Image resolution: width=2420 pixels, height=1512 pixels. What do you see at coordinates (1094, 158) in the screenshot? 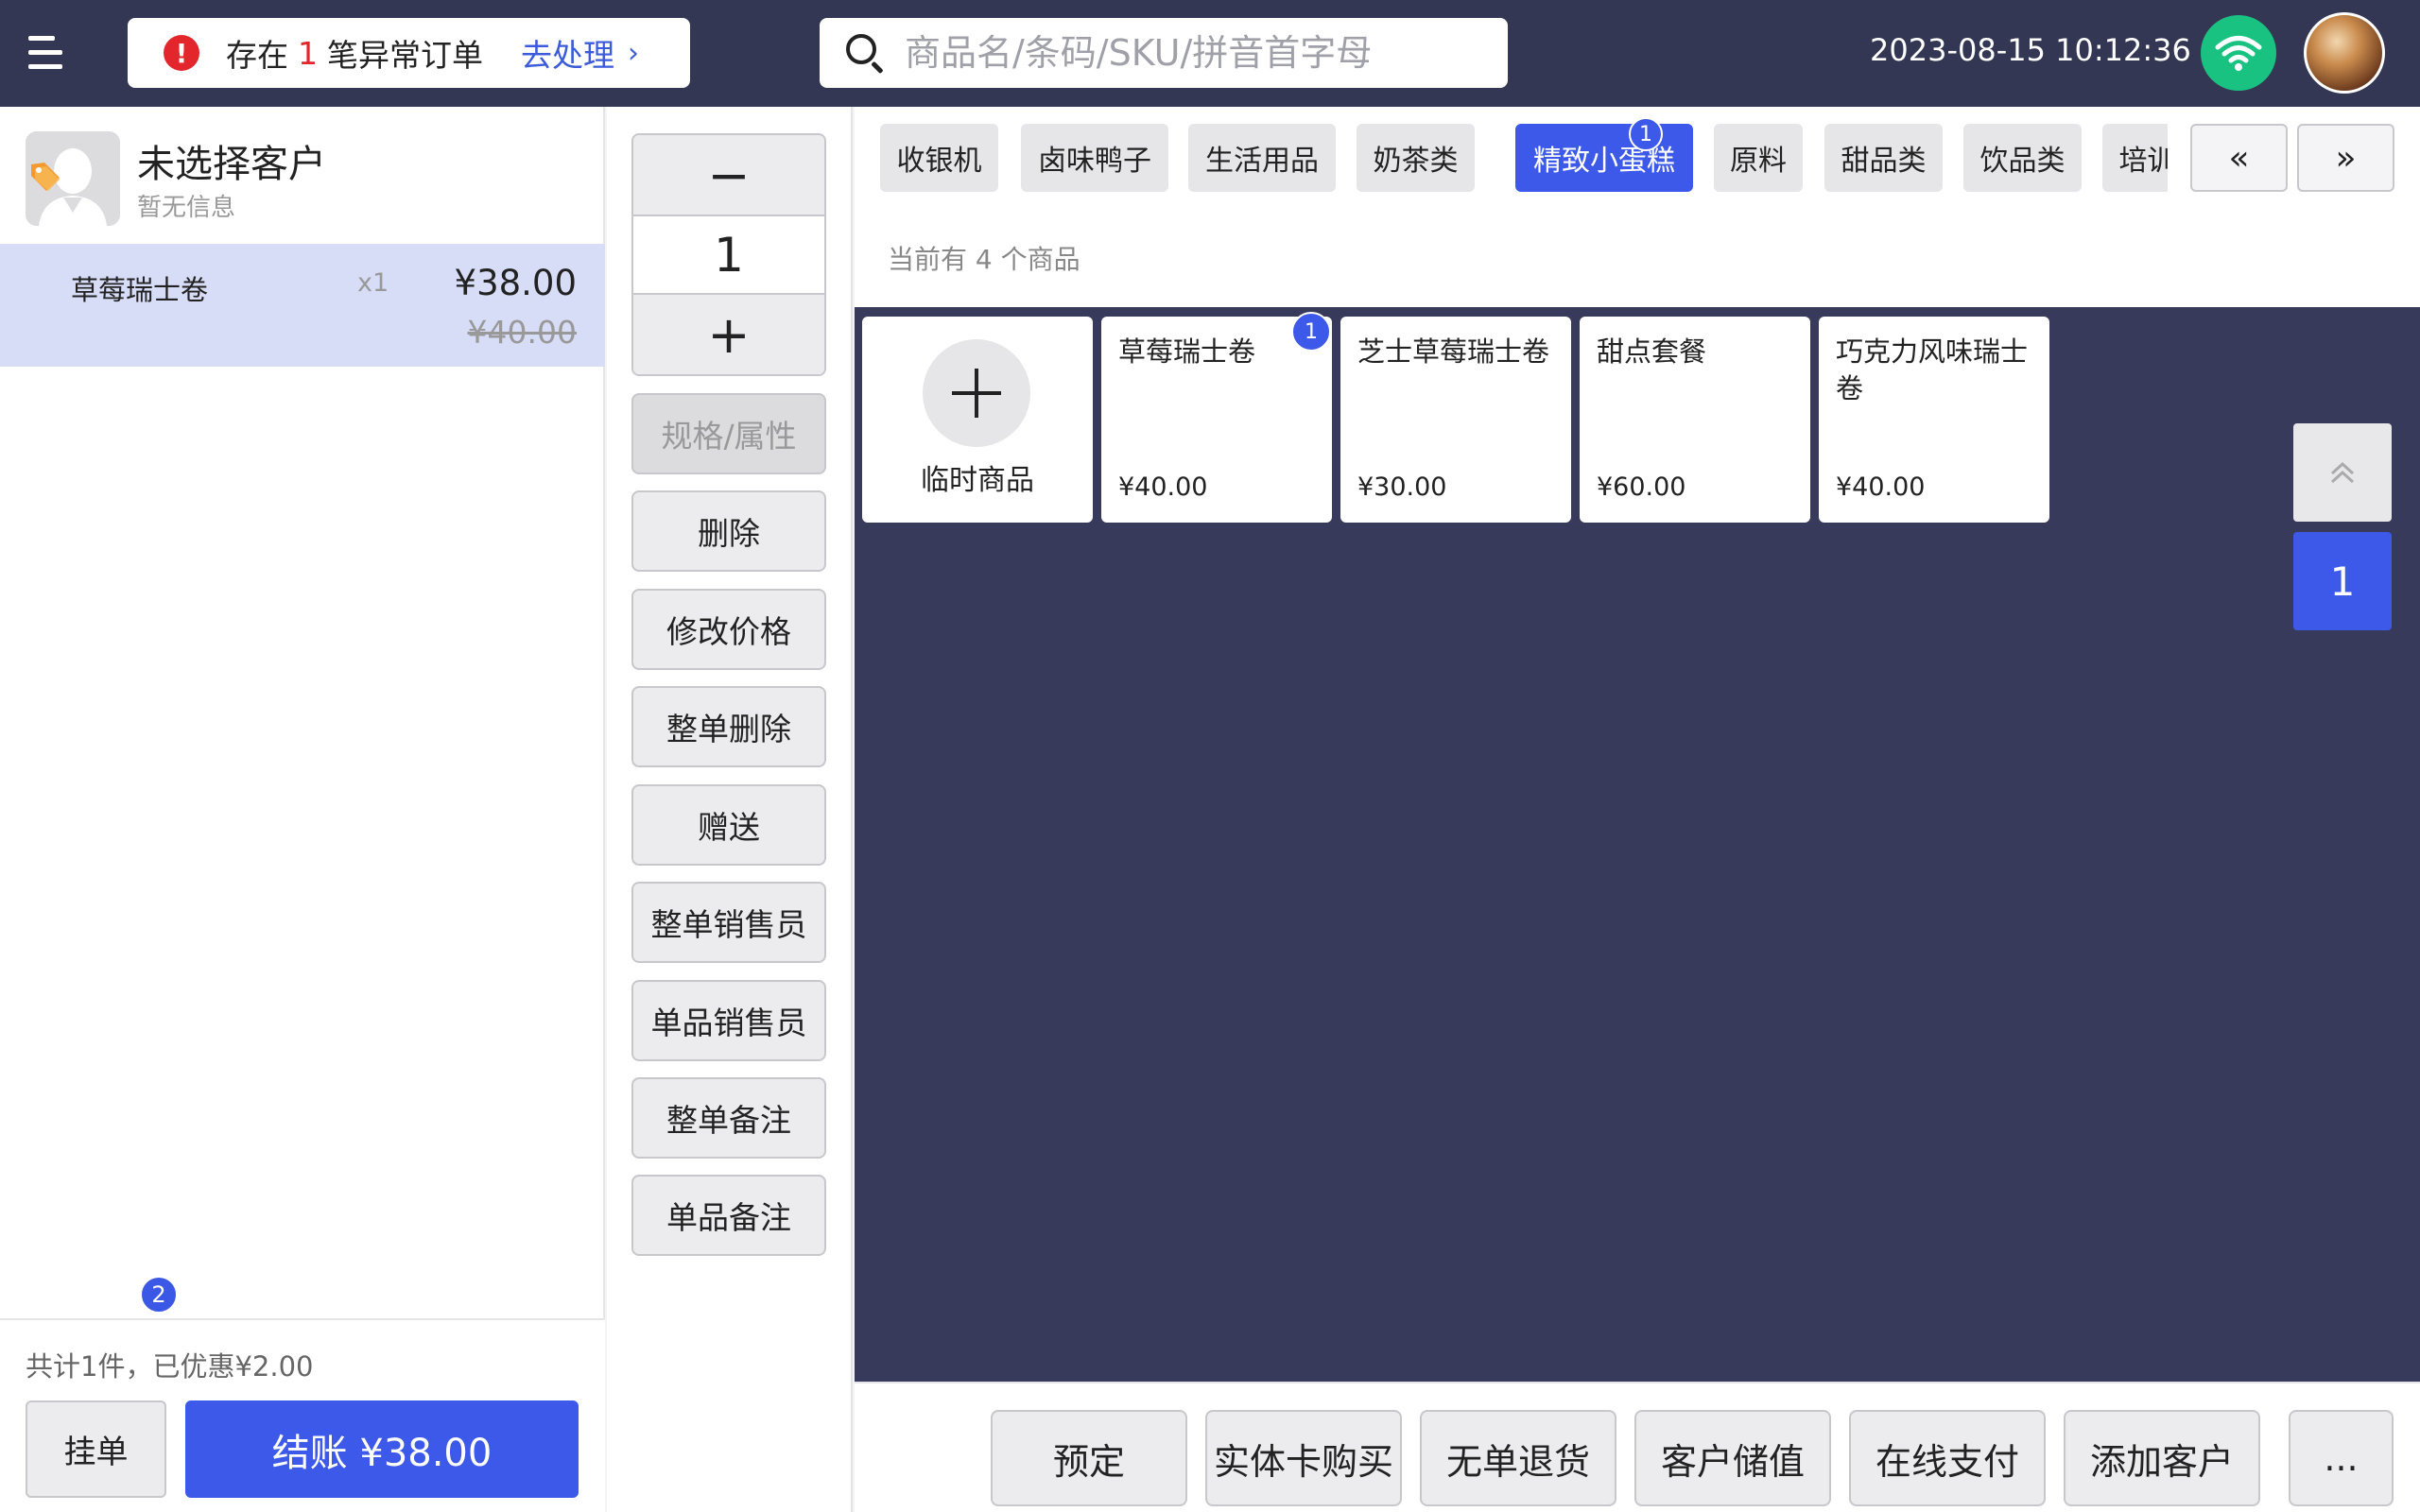
I see `category-tab: 卤味鸭子` at bounding box center [1094, 158].